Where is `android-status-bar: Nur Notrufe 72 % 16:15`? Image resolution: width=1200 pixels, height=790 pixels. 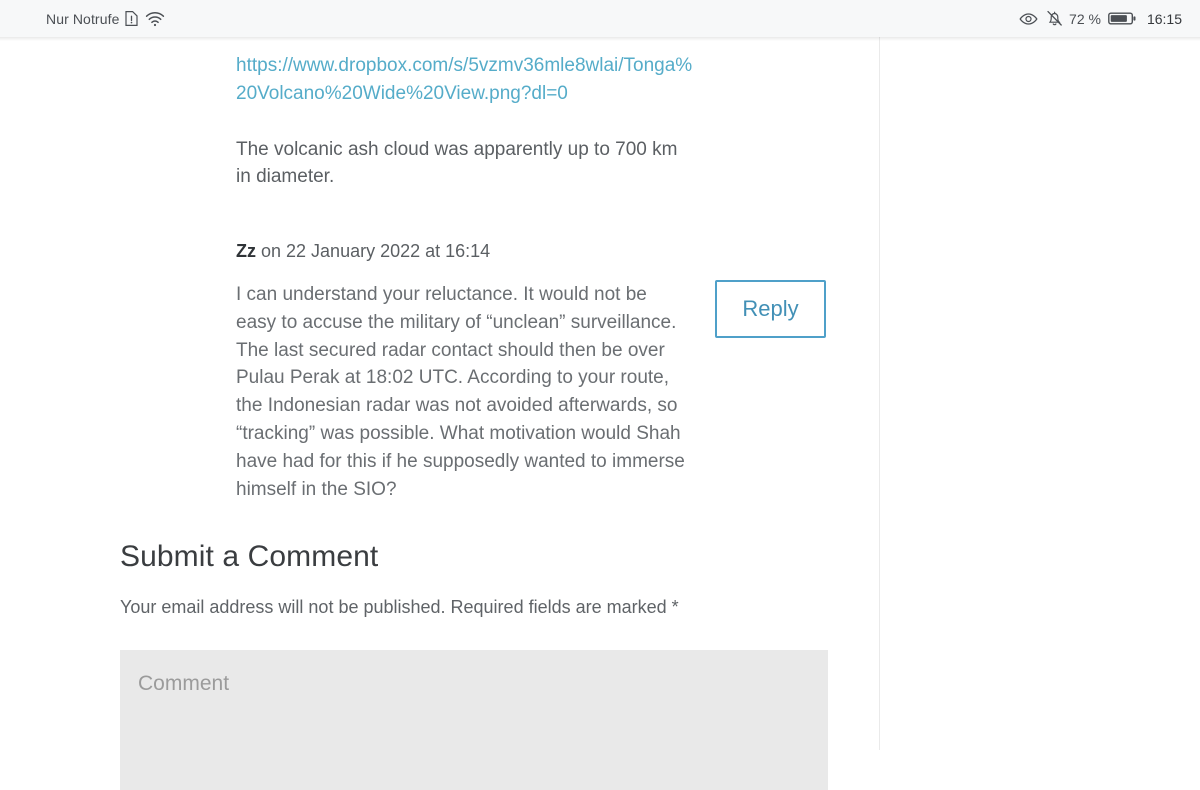
android-status-bar: Nur Notrufe 72 % 16:15 is located at coordinates (600, 18).